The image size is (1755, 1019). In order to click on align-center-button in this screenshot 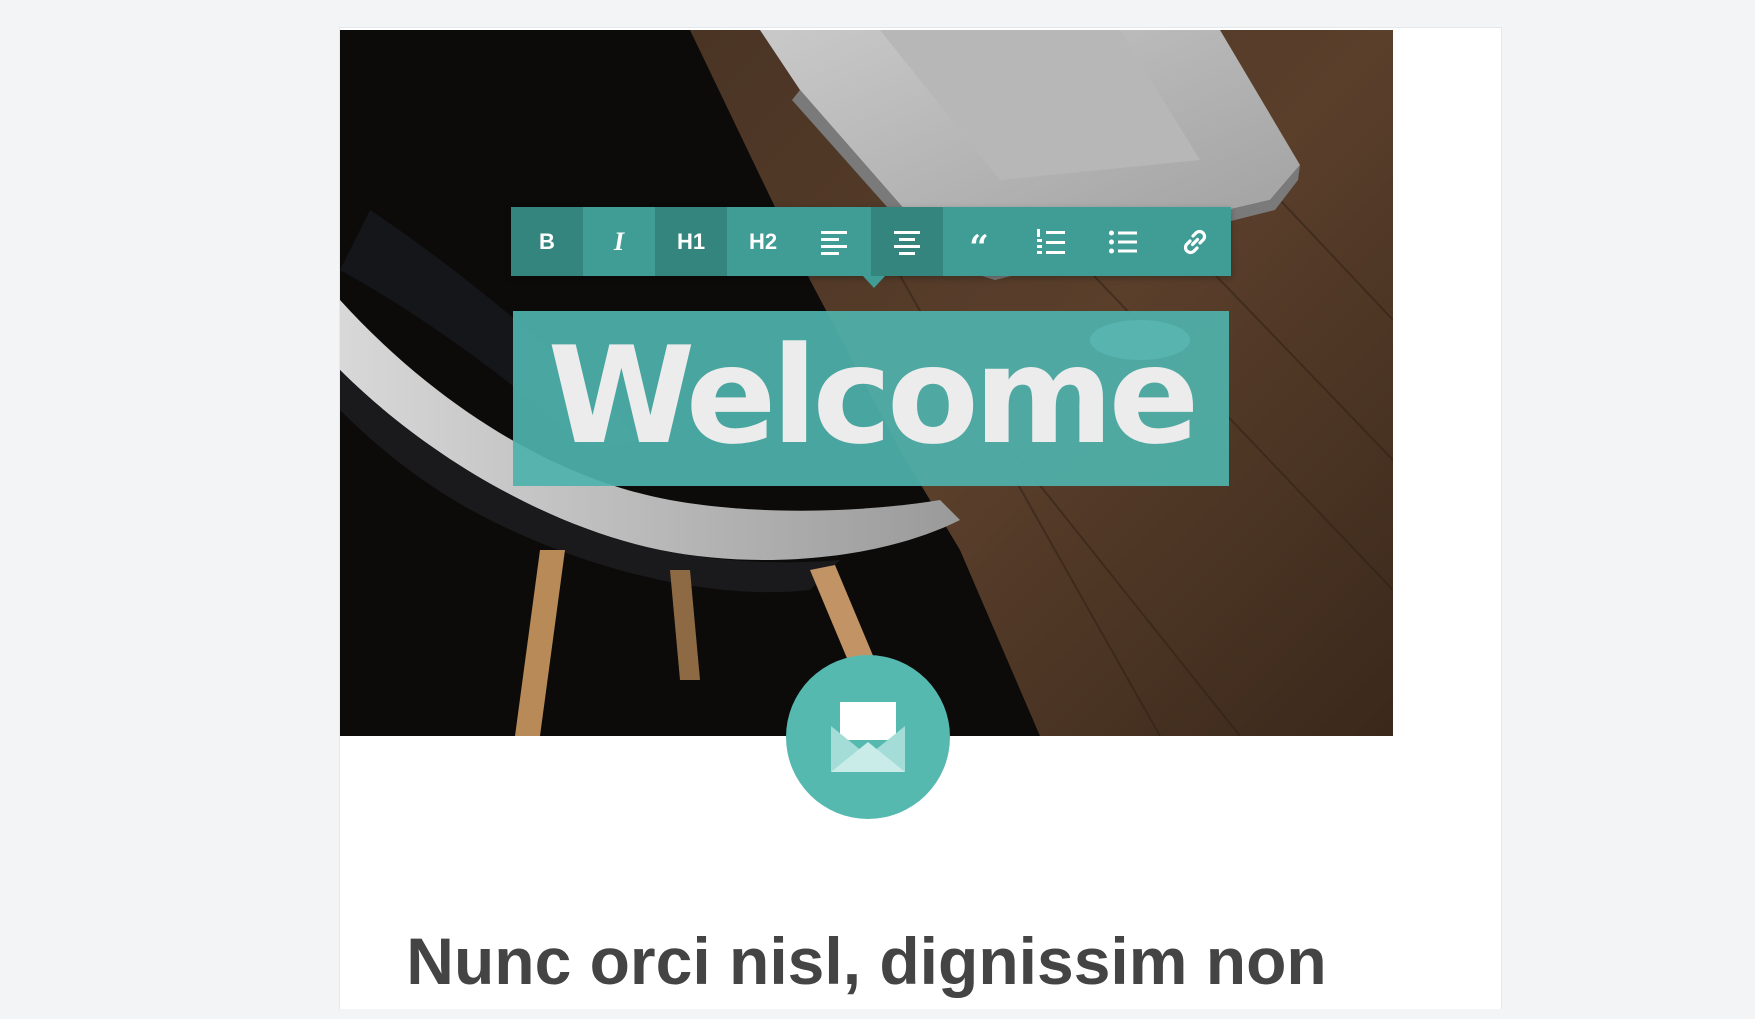, I will do `click(907, 241)`.